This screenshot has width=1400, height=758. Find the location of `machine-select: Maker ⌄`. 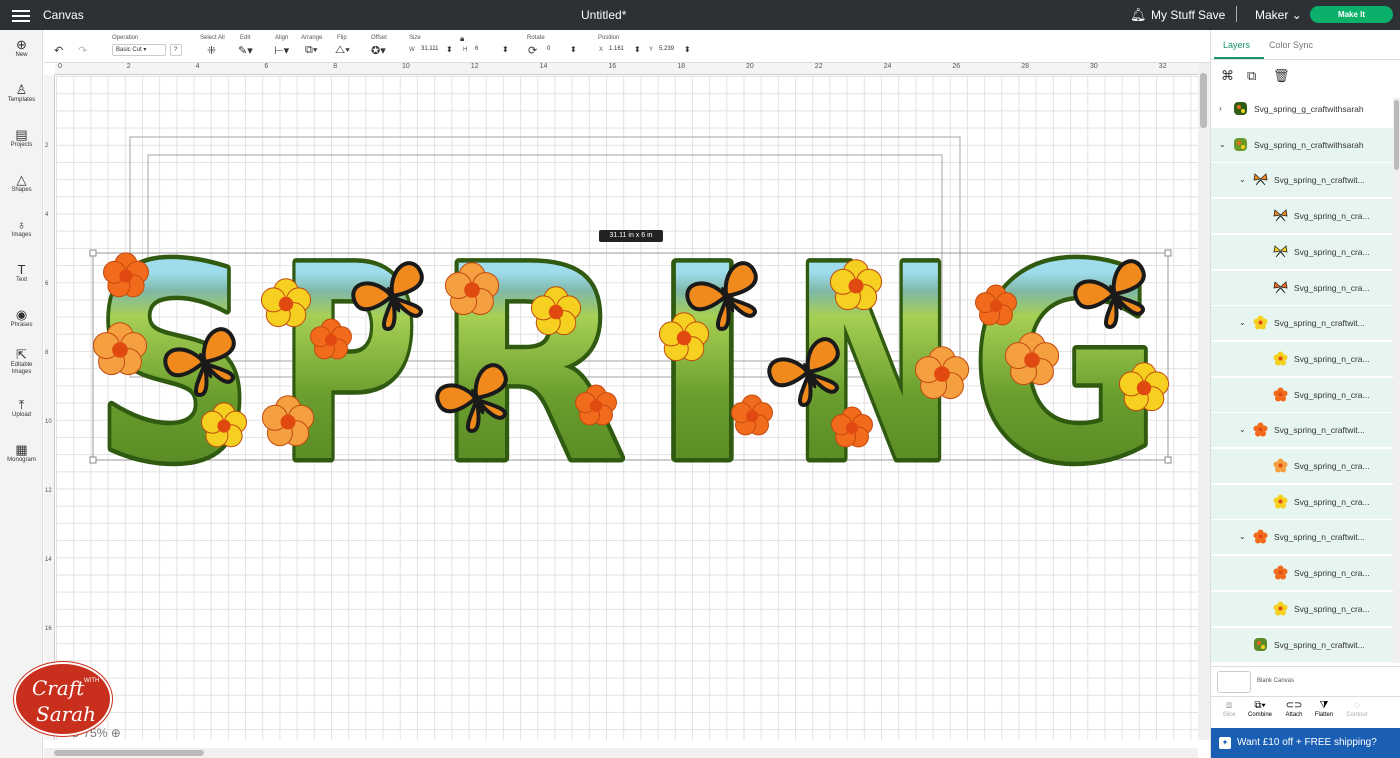

machine-select: Maker ⌄ is located at coordinates (1278, 15).